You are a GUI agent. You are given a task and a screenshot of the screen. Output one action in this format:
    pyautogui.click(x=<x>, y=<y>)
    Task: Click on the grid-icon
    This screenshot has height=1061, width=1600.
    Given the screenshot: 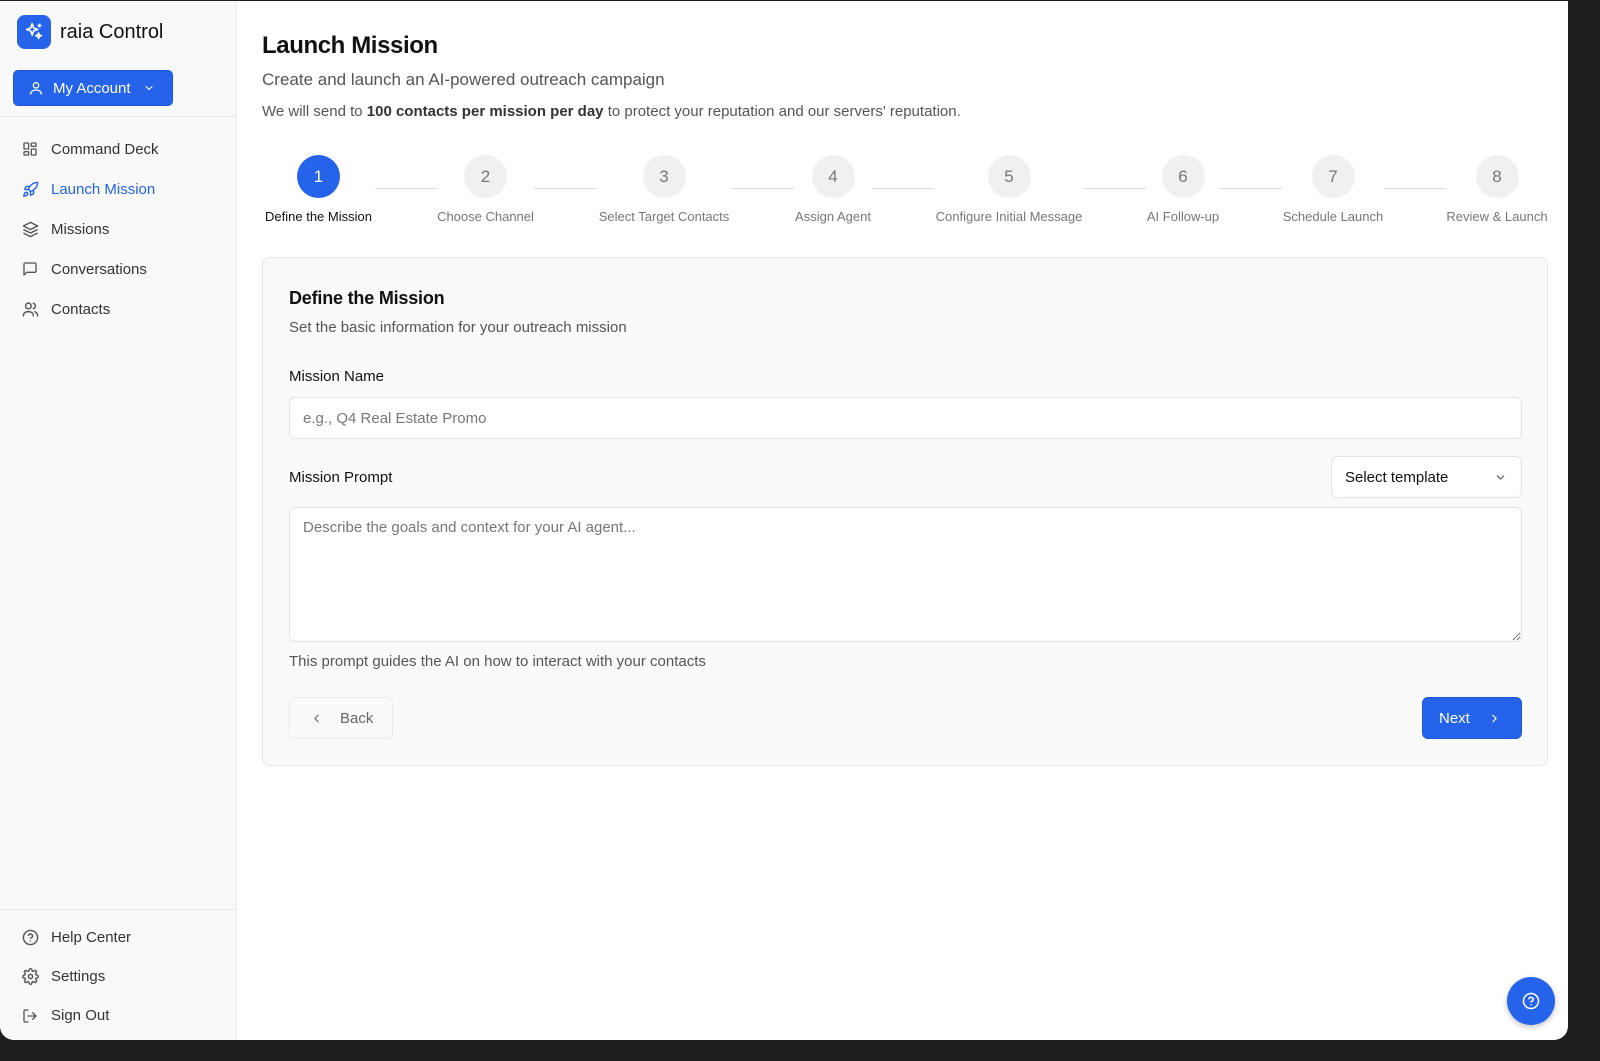 What is the action you would take?
    pyautogui.click(x=30, y=149)
    